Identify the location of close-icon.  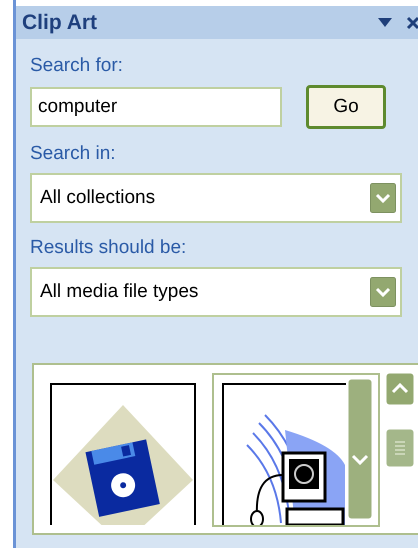
(412, 23).